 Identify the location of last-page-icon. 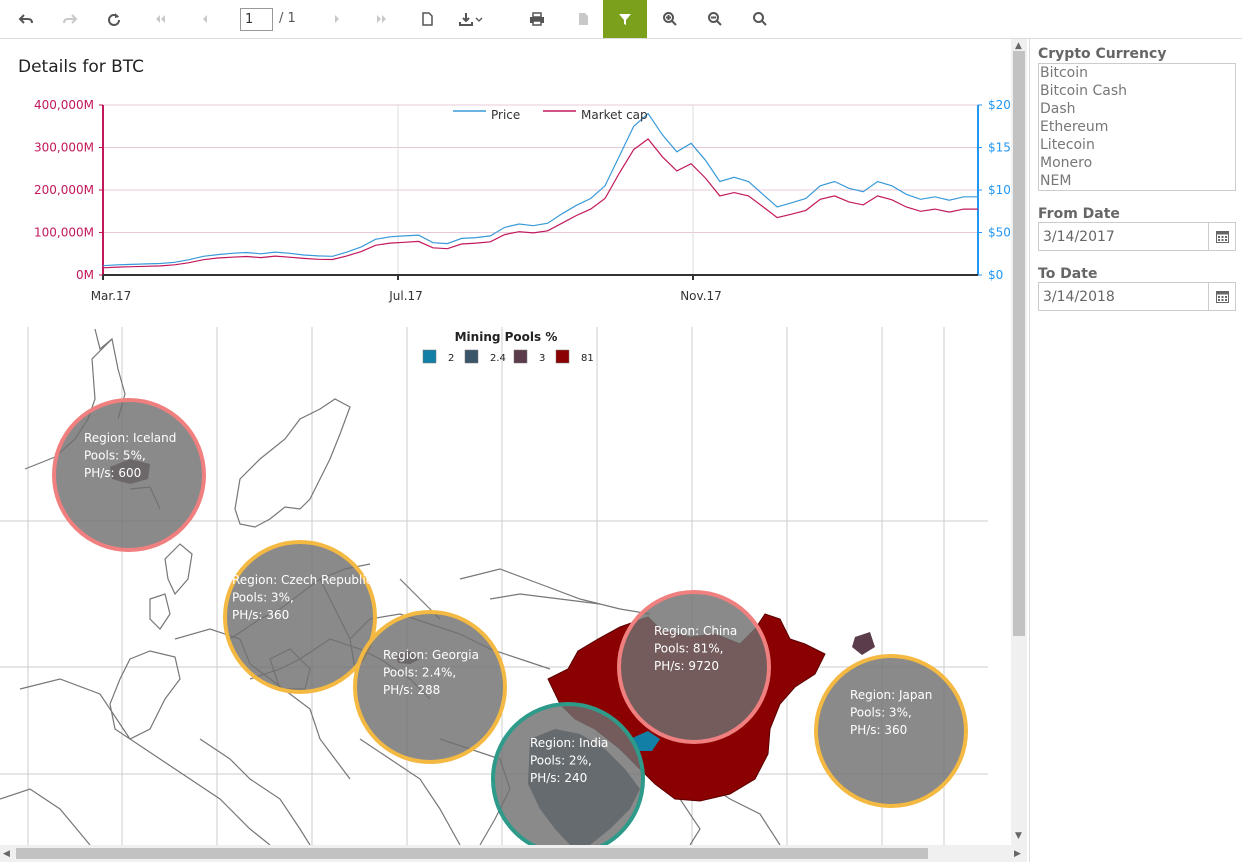
(381, 19).